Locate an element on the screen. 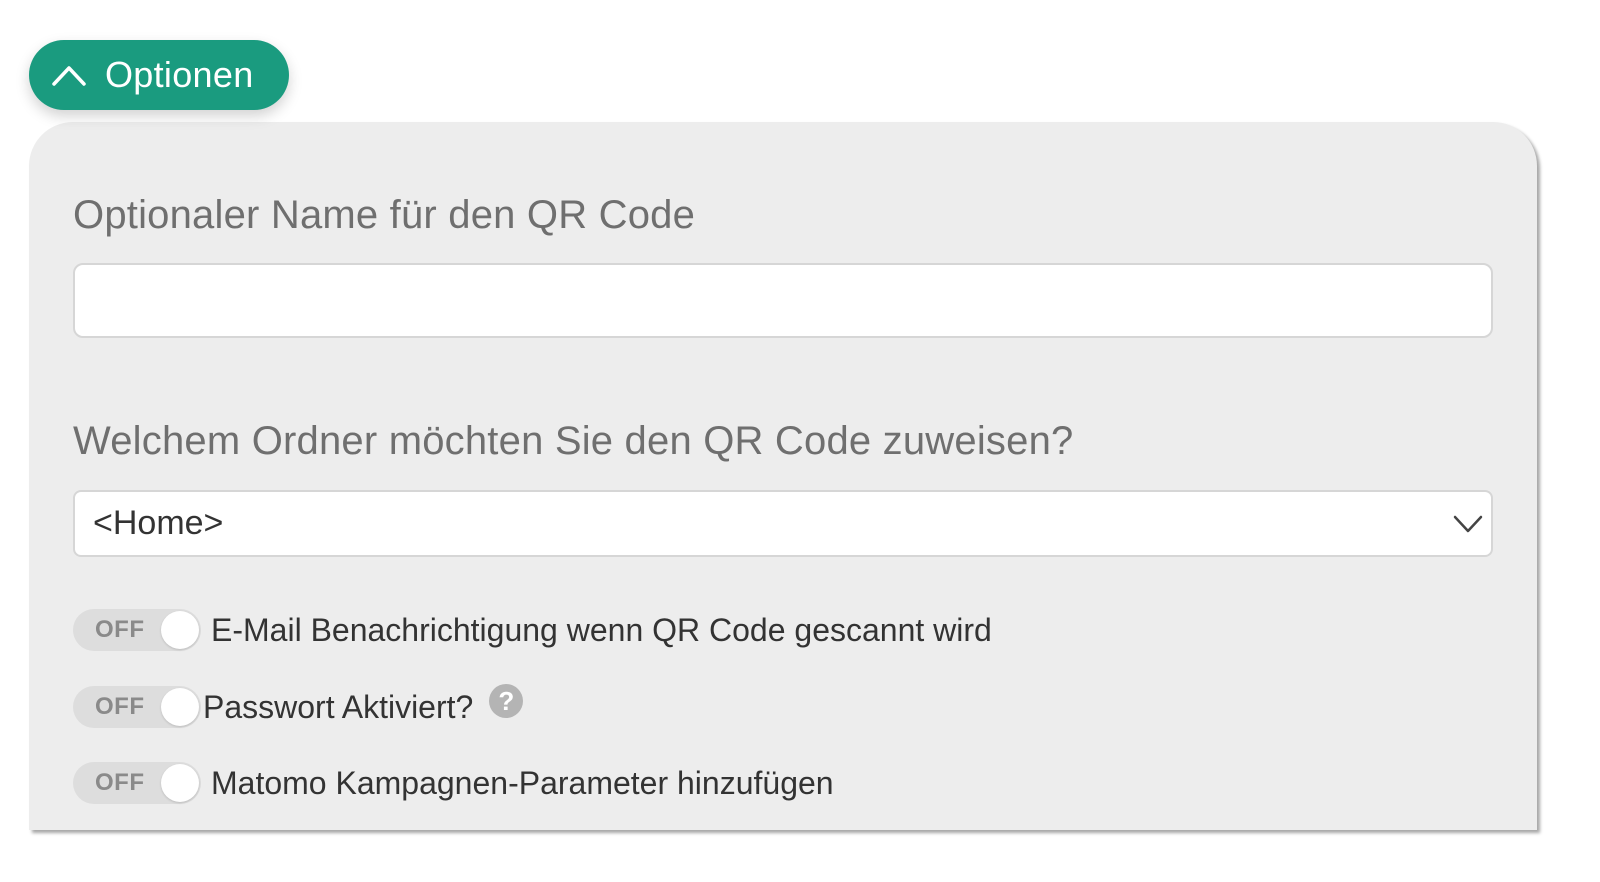 The height and width of the screenshot is (882, 1600). password-switch: OFF is located at coordinates (137, 707).